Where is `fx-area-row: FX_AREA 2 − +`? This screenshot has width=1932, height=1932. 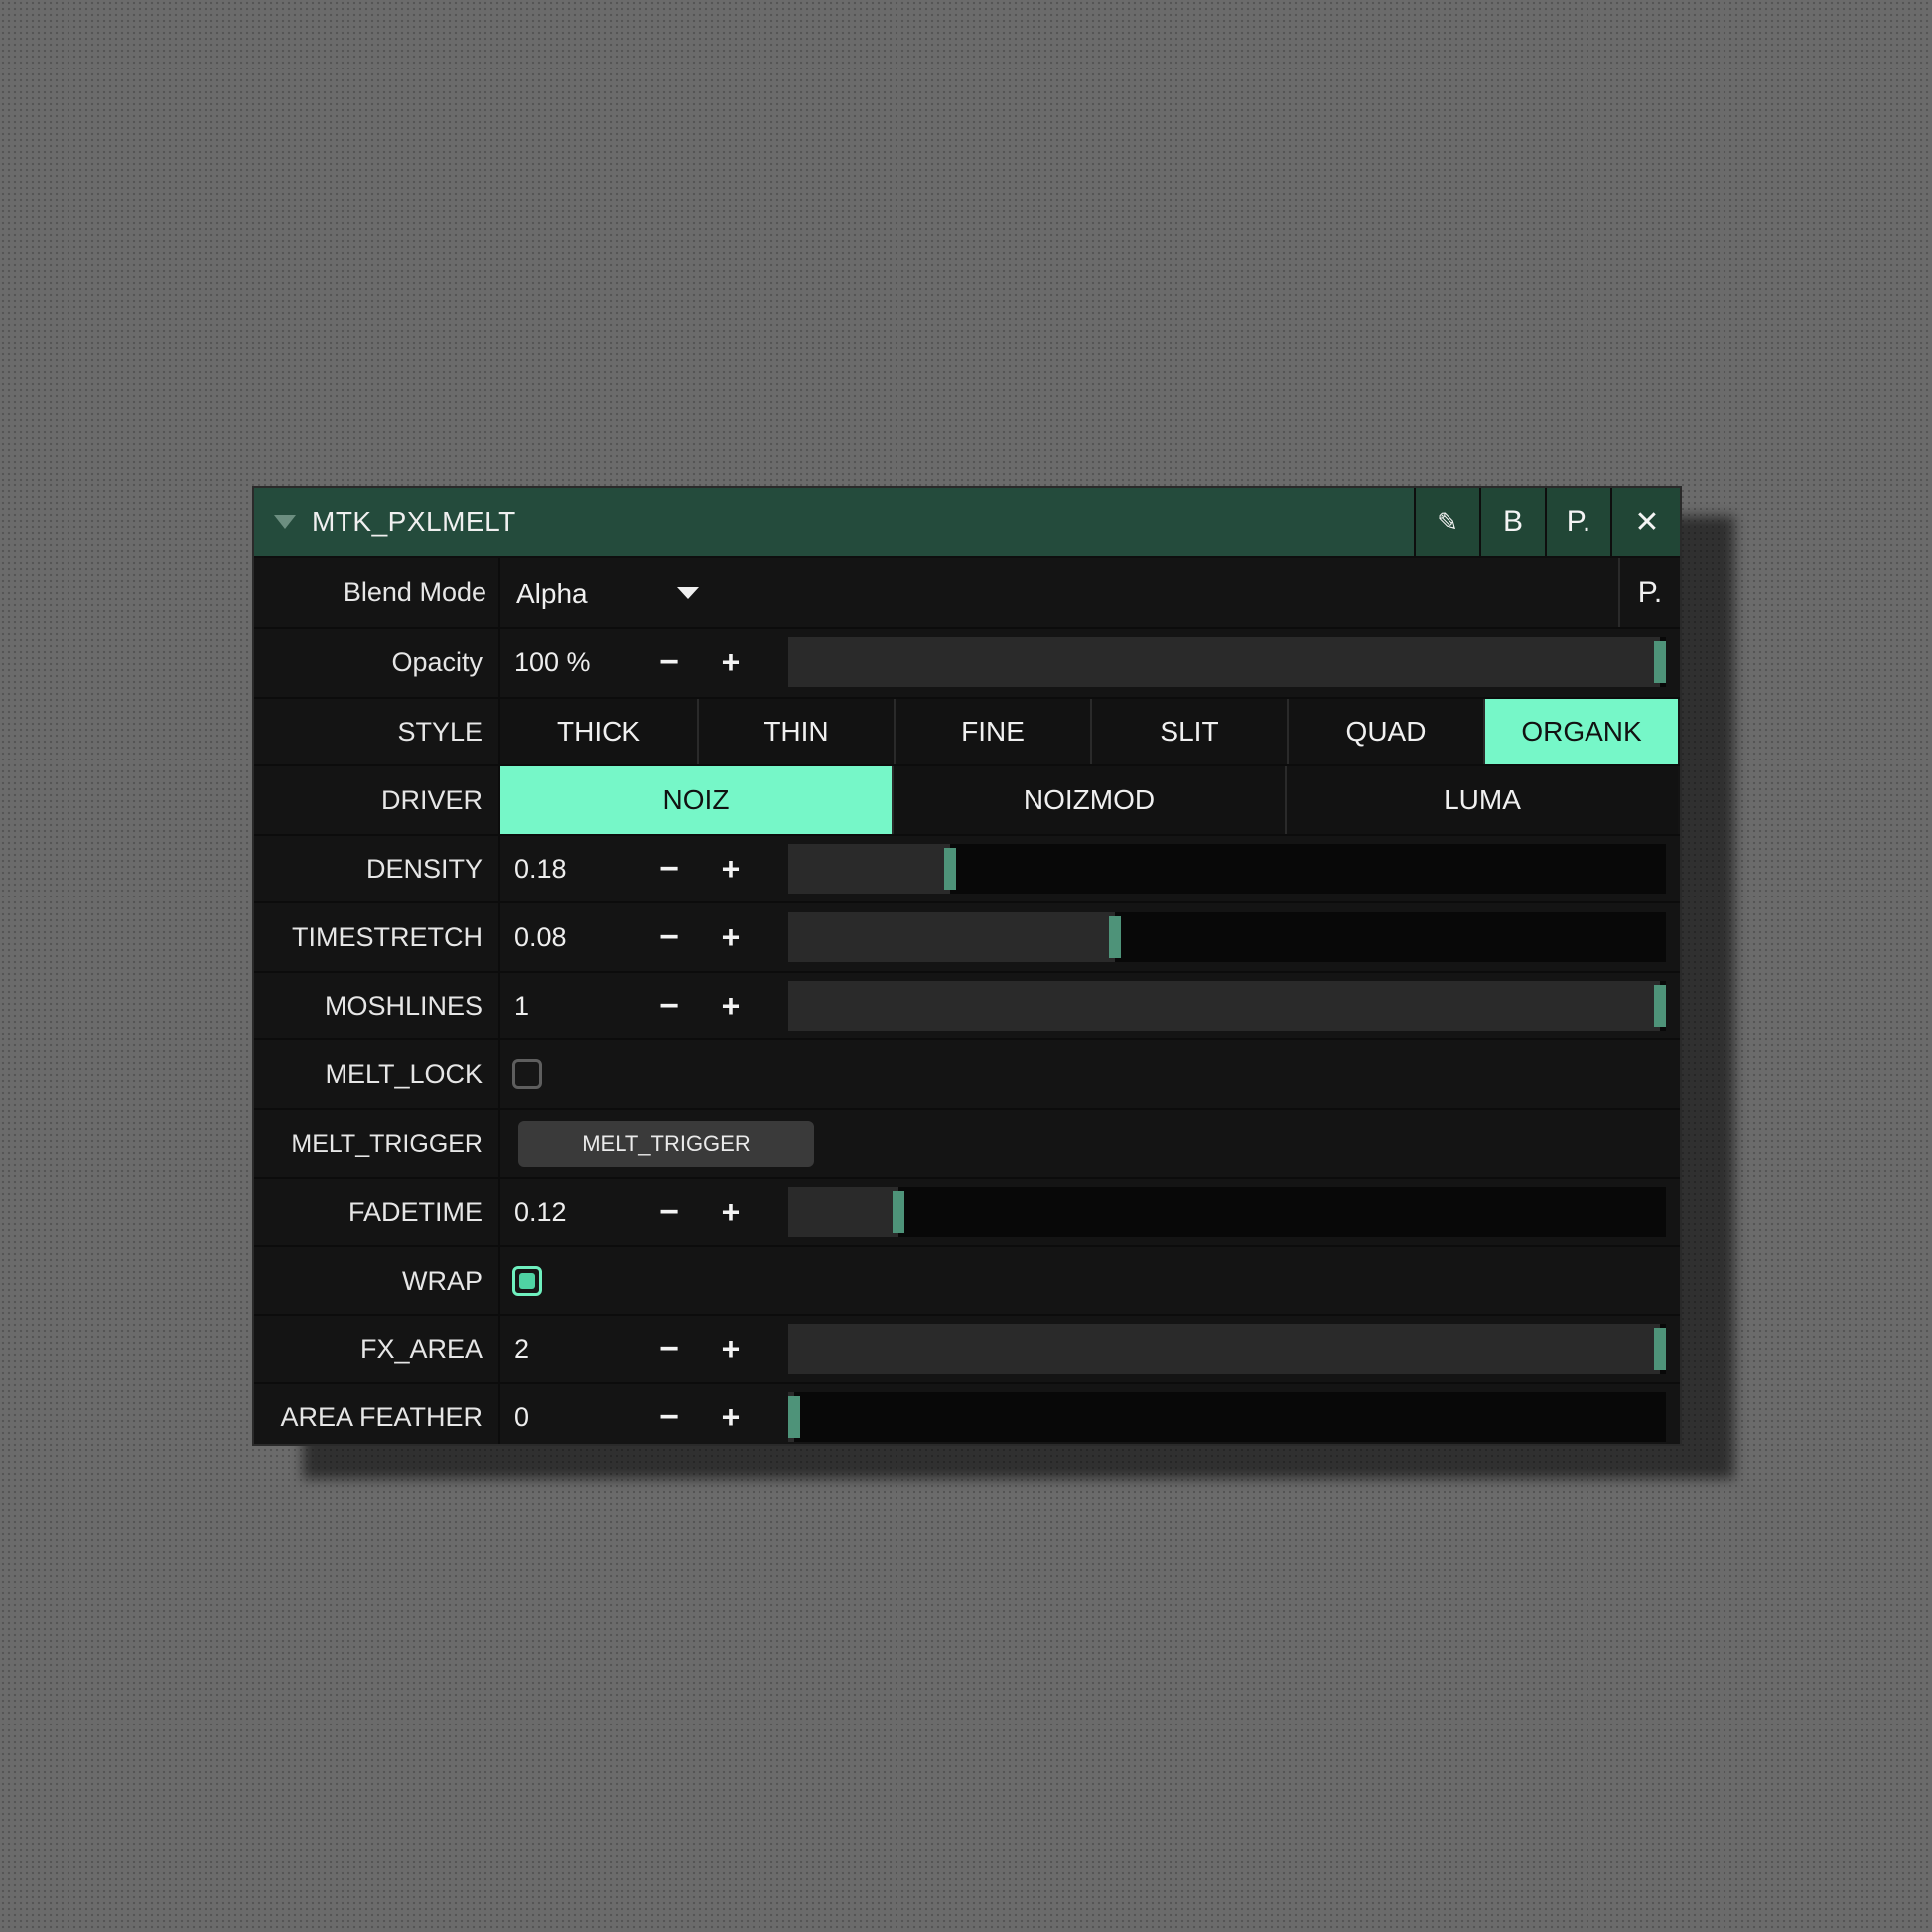 fx-area-row: FX_AREA 2 − + is located at coordinates (967, 1350).